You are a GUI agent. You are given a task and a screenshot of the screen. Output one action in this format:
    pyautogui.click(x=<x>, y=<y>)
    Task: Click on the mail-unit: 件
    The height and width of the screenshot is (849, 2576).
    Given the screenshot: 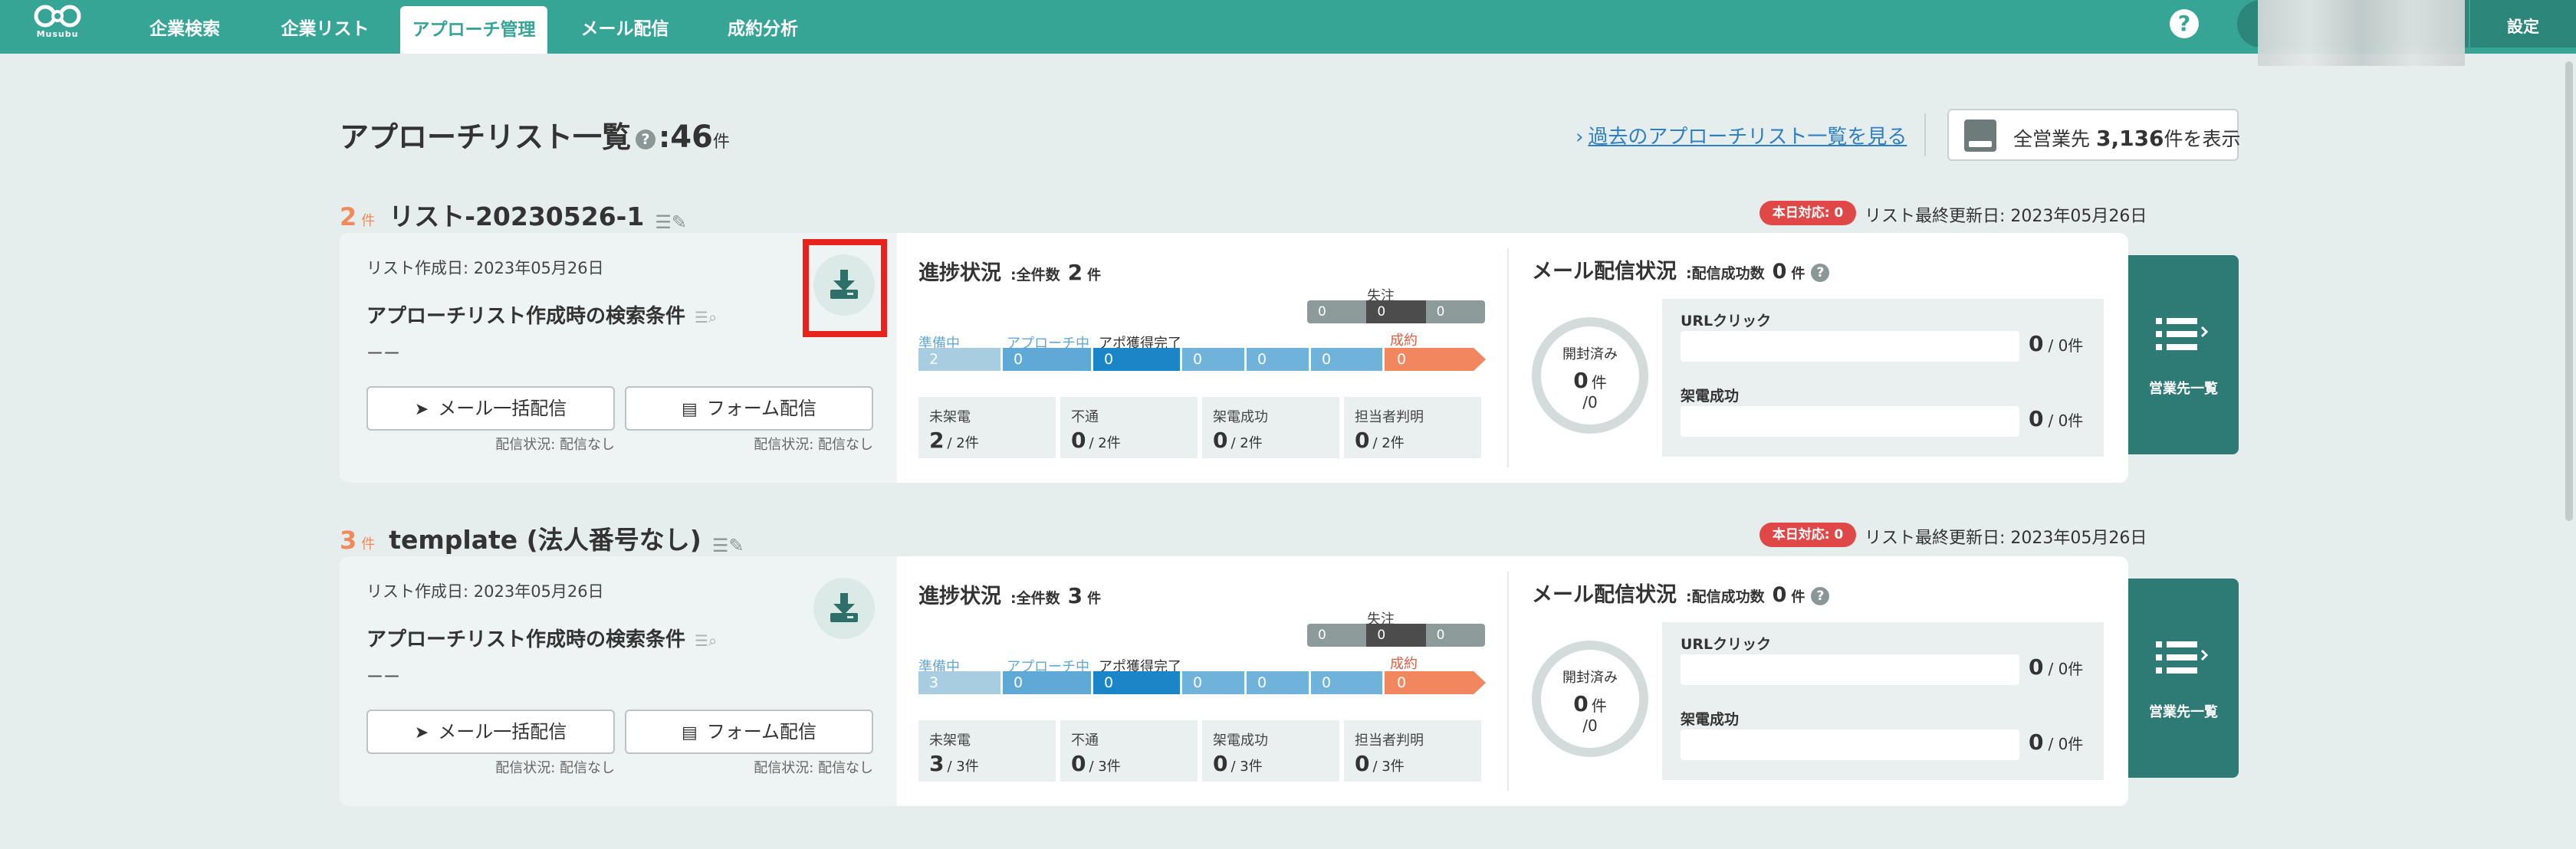 What is the action you would take?
    pyautogui.click(x=1799, y=274)
    